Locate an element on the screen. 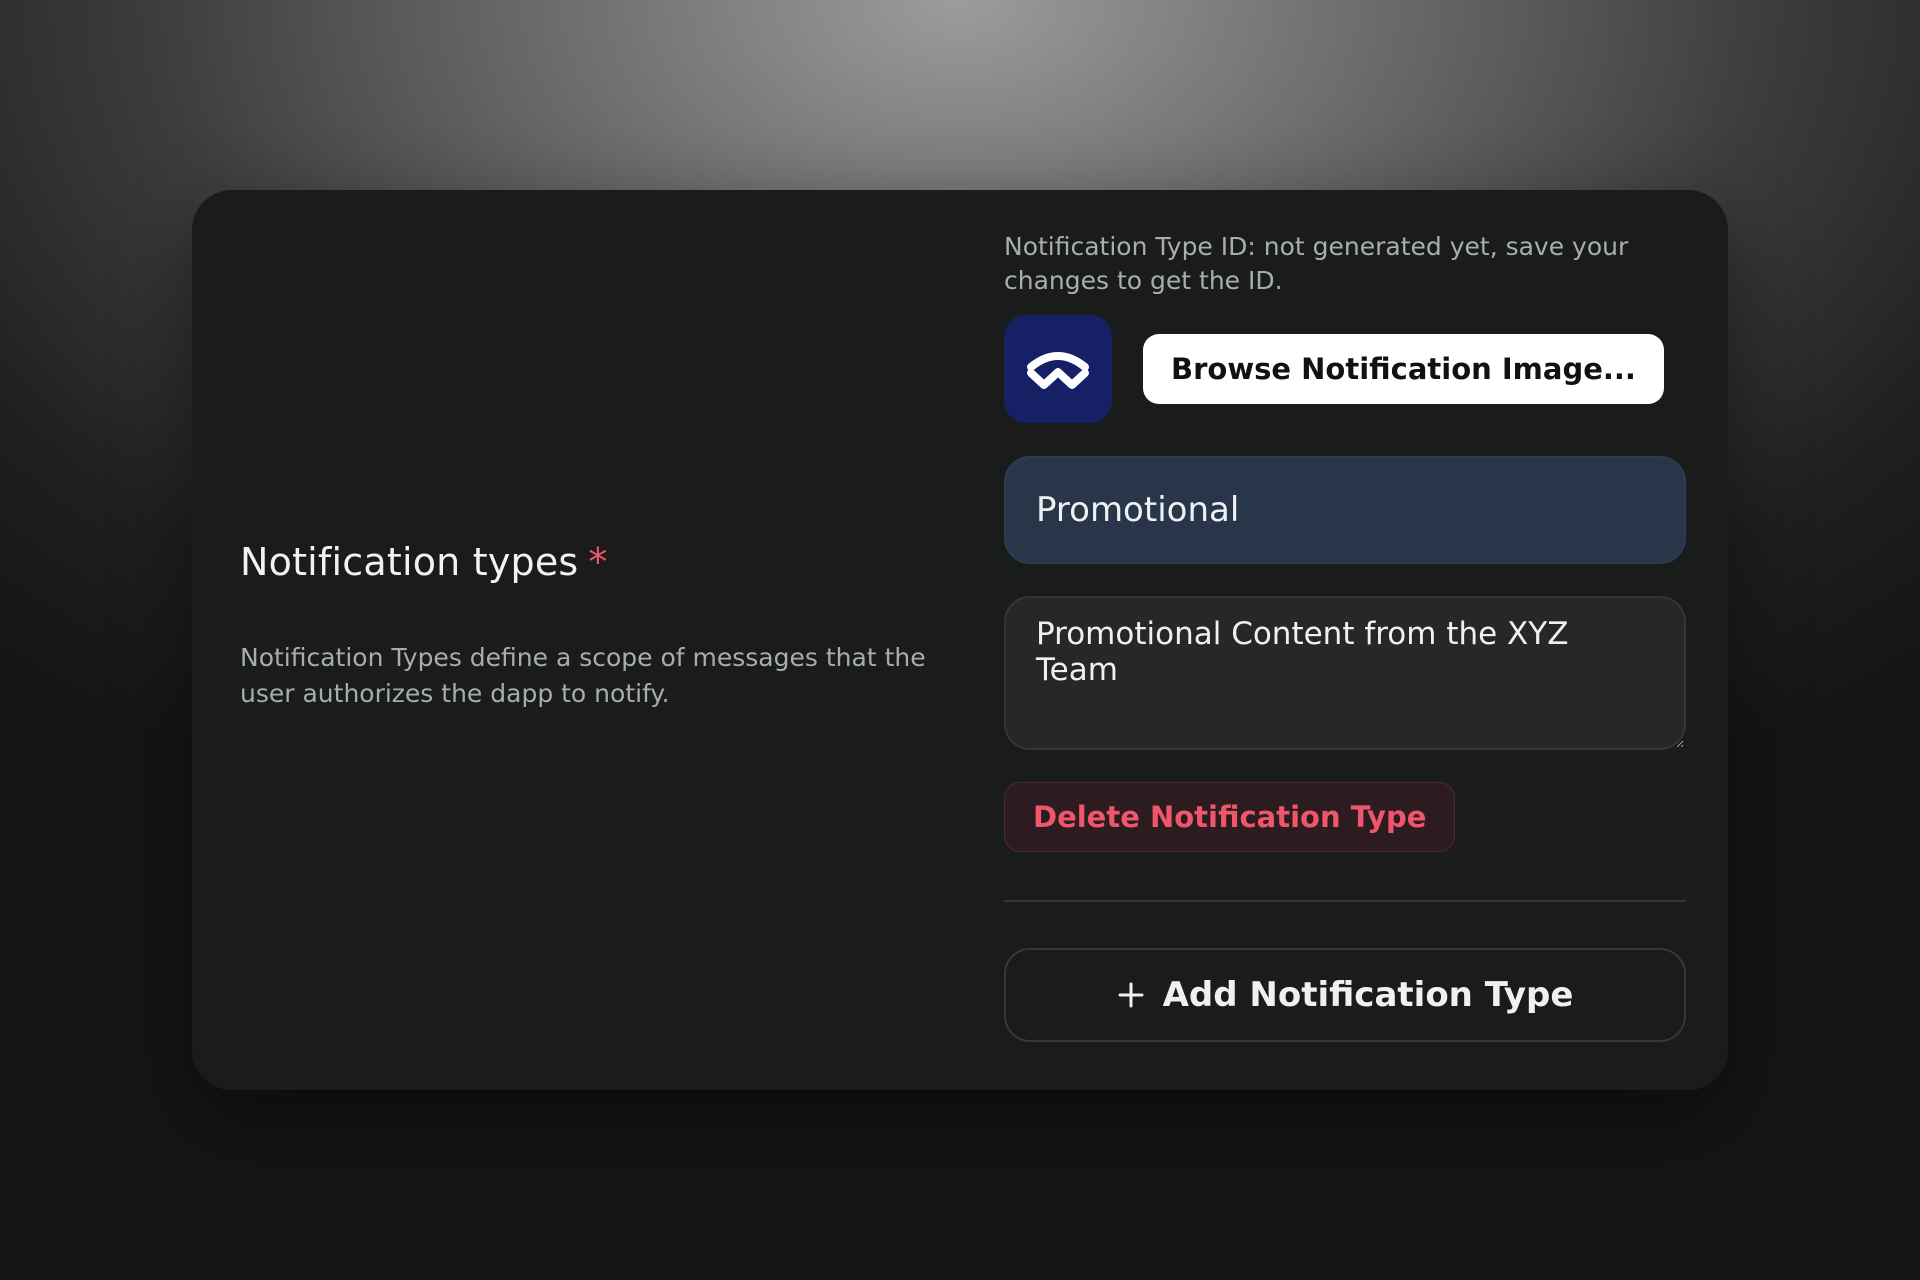 The width and height of the screenshot is (1920, 1280). add-notification-type-button: Add Notification Type is located at coordinates (1345, 995).